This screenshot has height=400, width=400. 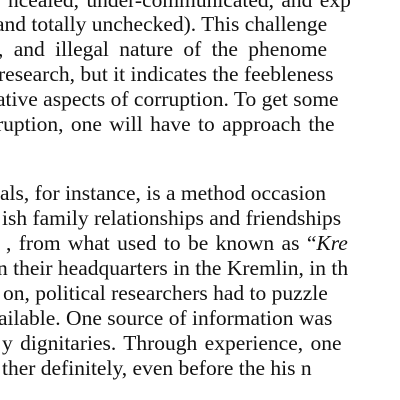 What do you see at coordinates (164, 49) in the screenshot?
I see `text-line: , and illegal nature of the phenome` at bounding box center [164, 49].